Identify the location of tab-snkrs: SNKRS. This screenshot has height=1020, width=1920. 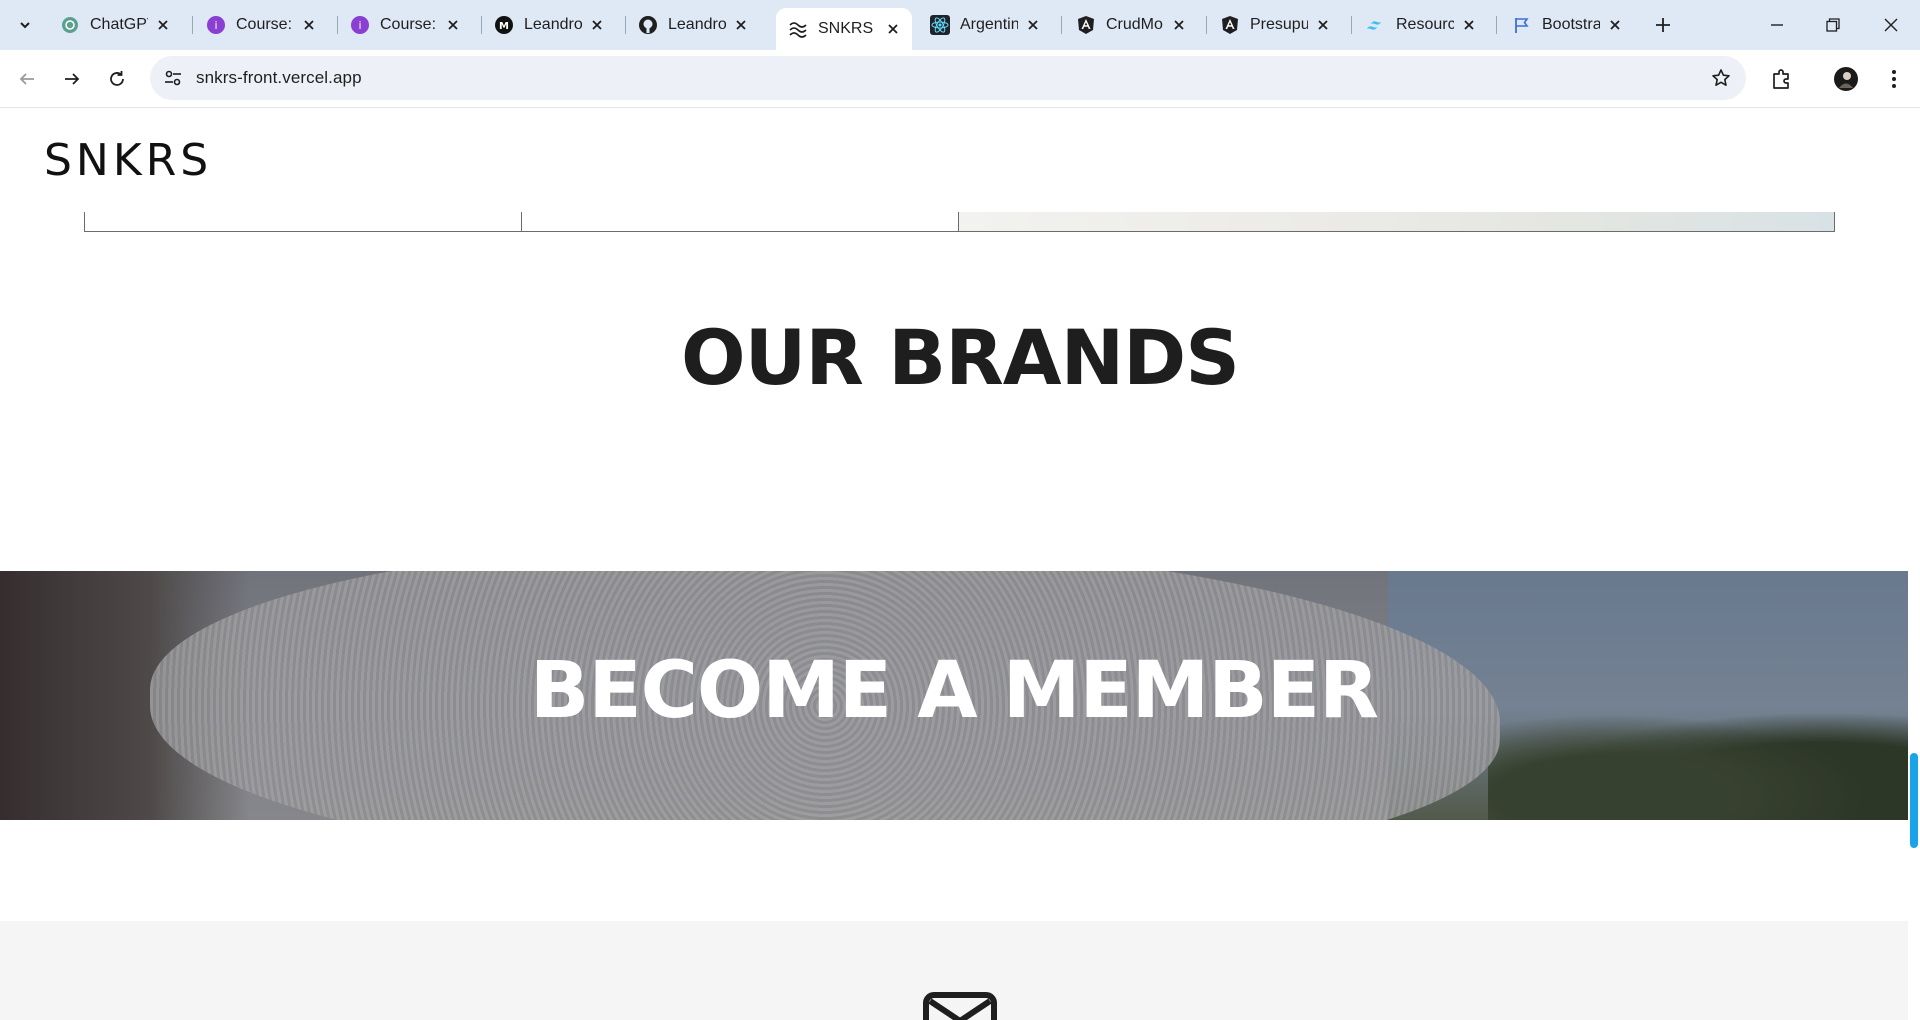
(844, 29).